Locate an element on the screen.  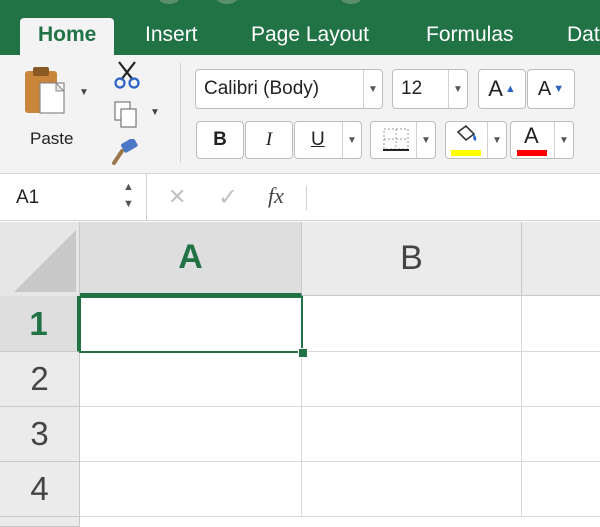
fill-color-swatch is located at coordinates (466, 153).